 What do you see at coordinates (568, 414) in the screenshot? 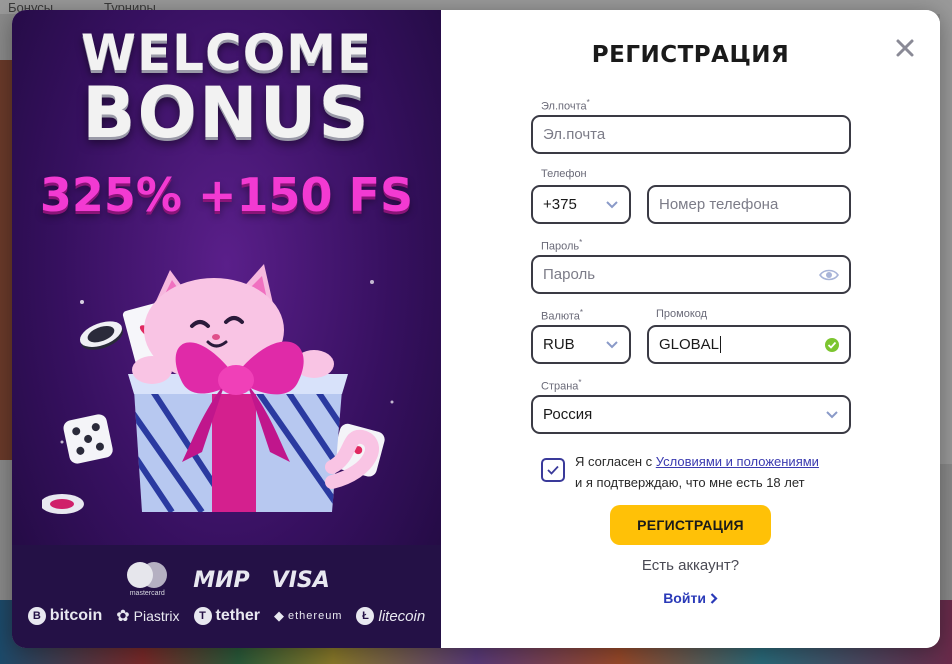
I see `country-value: Россия` at bounding box center [568, 414].